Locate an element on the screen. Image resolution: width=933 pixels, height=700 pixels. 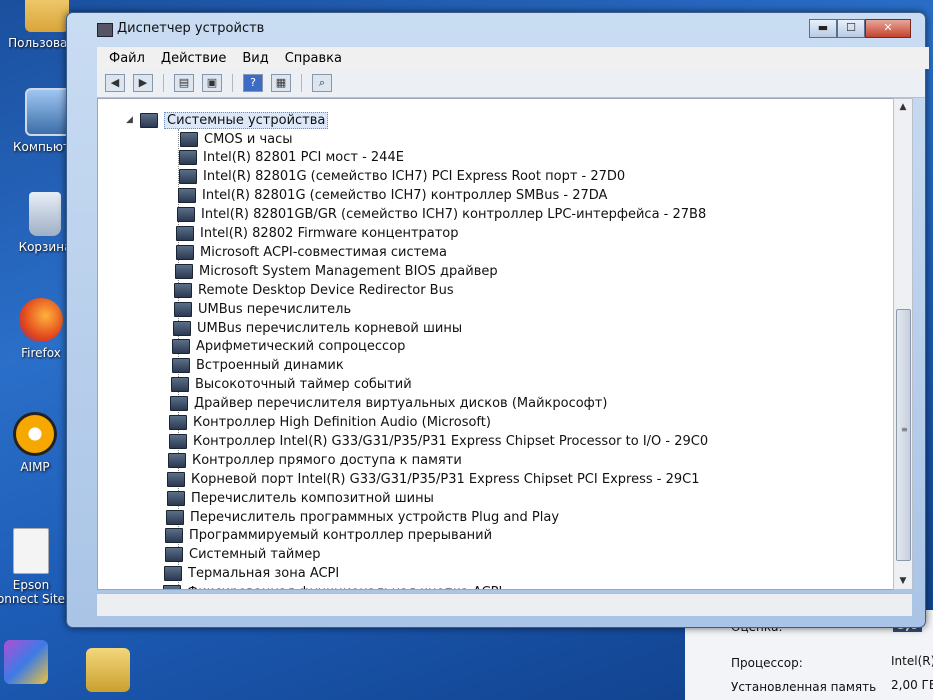
desktop-icon-epson: Epson onnect Site is located at coordinates (35, 567).